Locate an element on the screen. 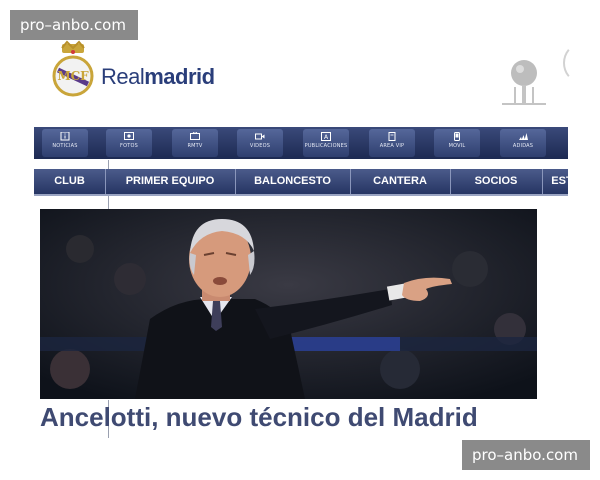 The height and width of the screenshot is (480, 600). top-nav-fotos: FOTOS is located at coordinates (129, 143).